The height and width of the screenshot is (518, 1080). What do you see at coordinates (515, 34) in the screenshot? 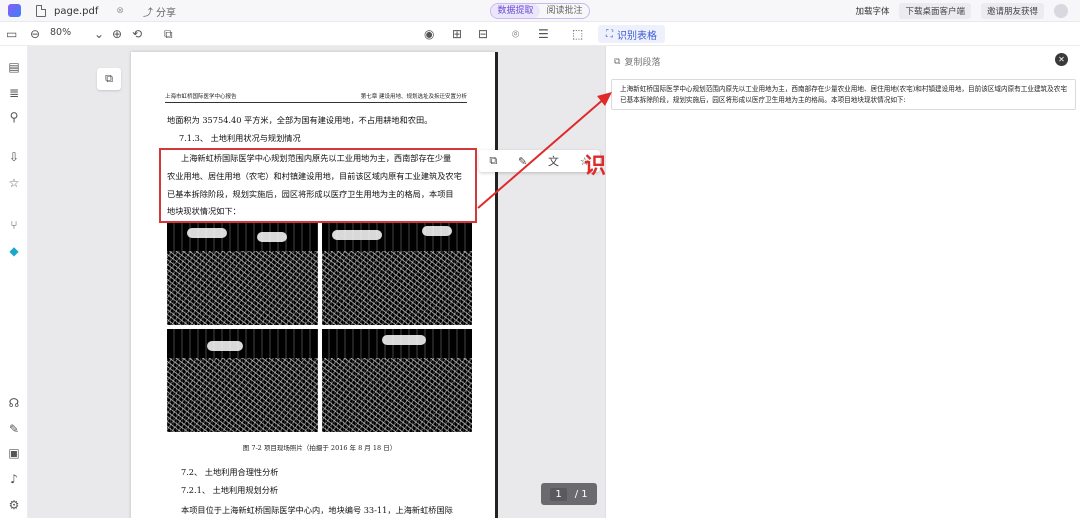
I see `screenshot-icon: ⌾` at bounding box center [515, 34].